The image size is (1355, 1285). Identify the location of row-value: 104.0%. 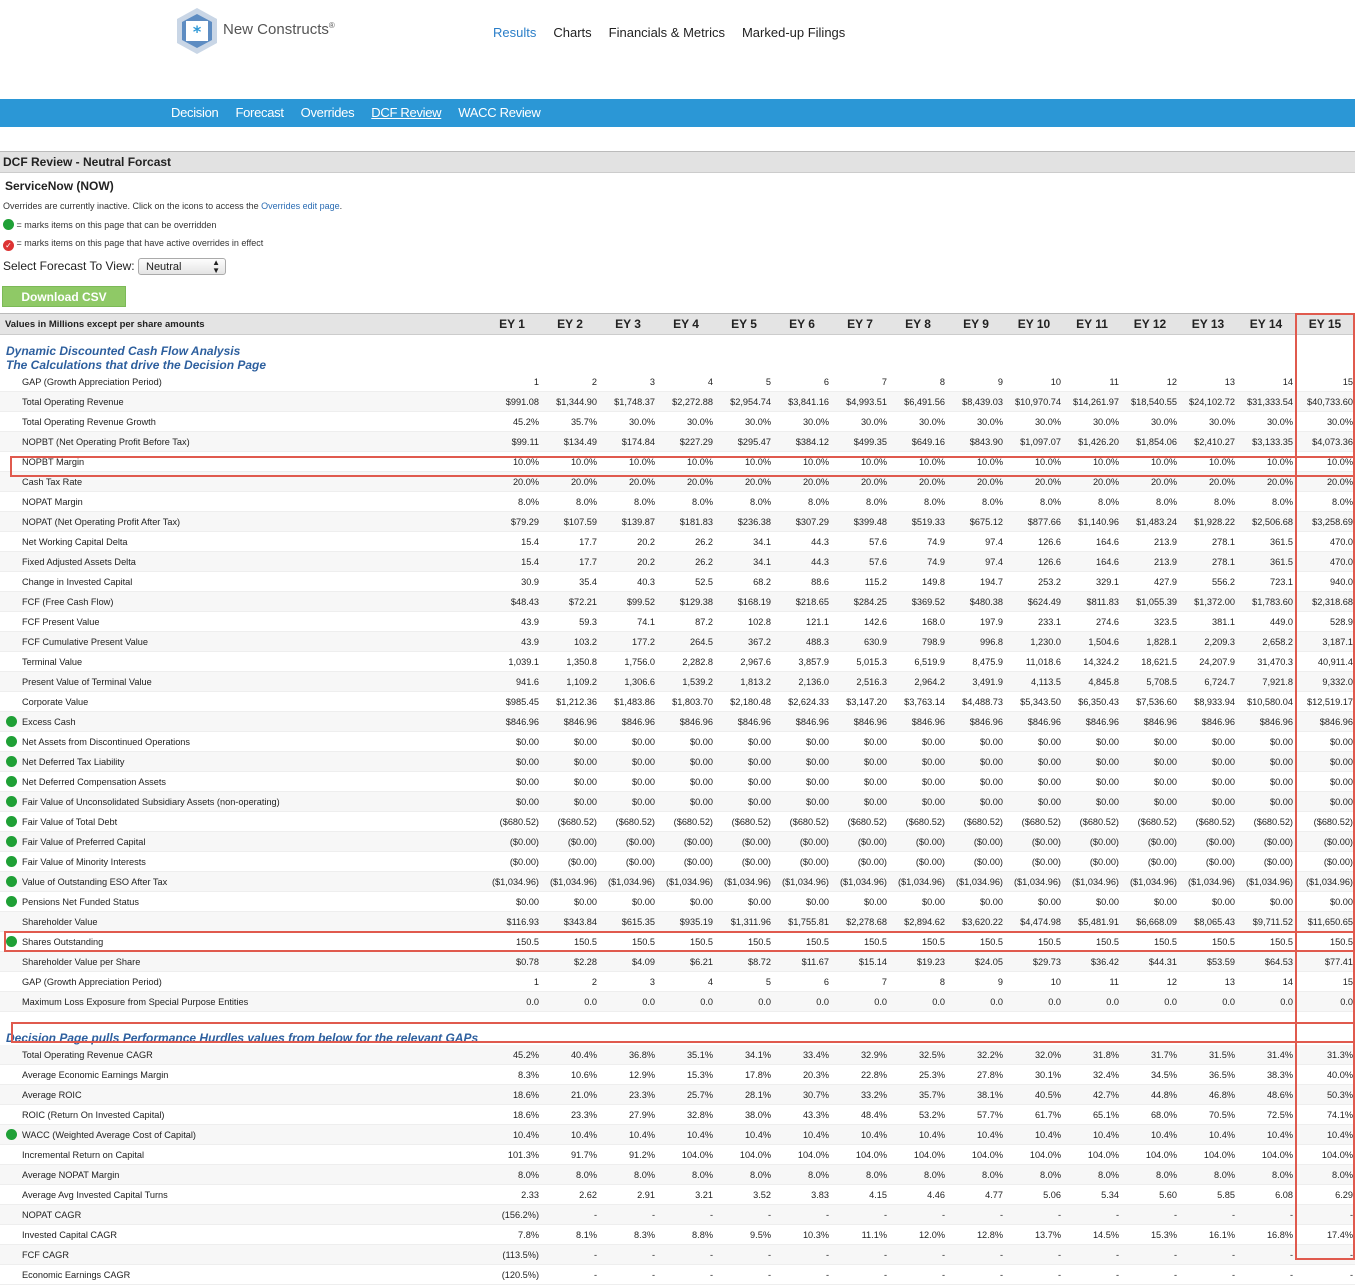
(1161, 1154).